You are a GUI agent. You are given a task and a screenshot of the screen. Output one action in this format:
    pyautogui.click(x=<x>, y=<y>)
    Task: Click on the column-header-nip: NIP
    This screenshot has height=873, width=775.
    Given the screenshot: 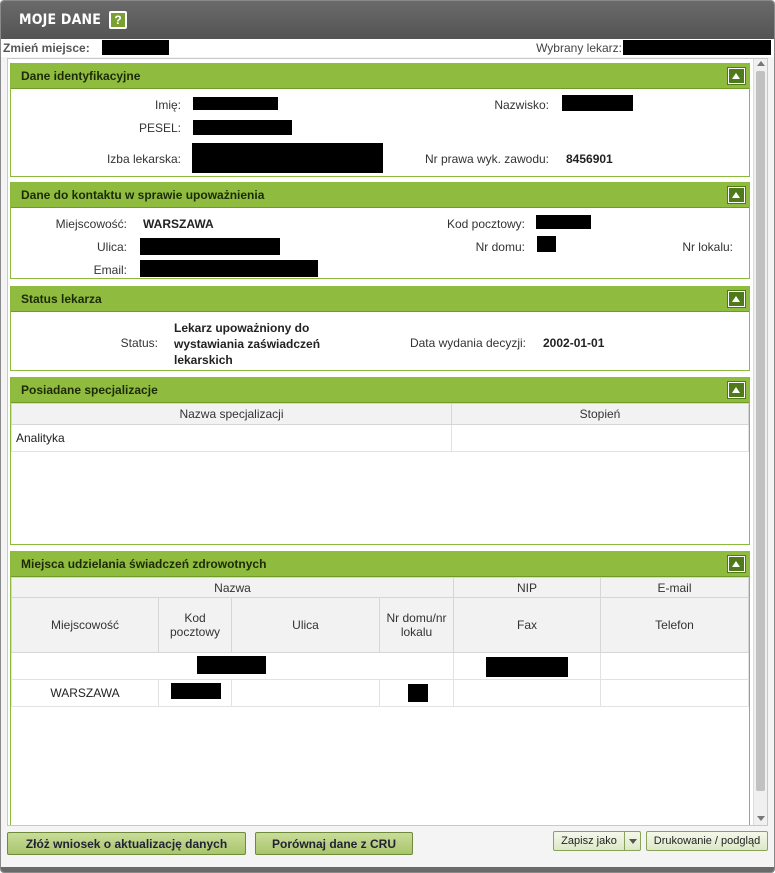 What is the action you would take?
    pyautogui.click(x=527, y=587)
    